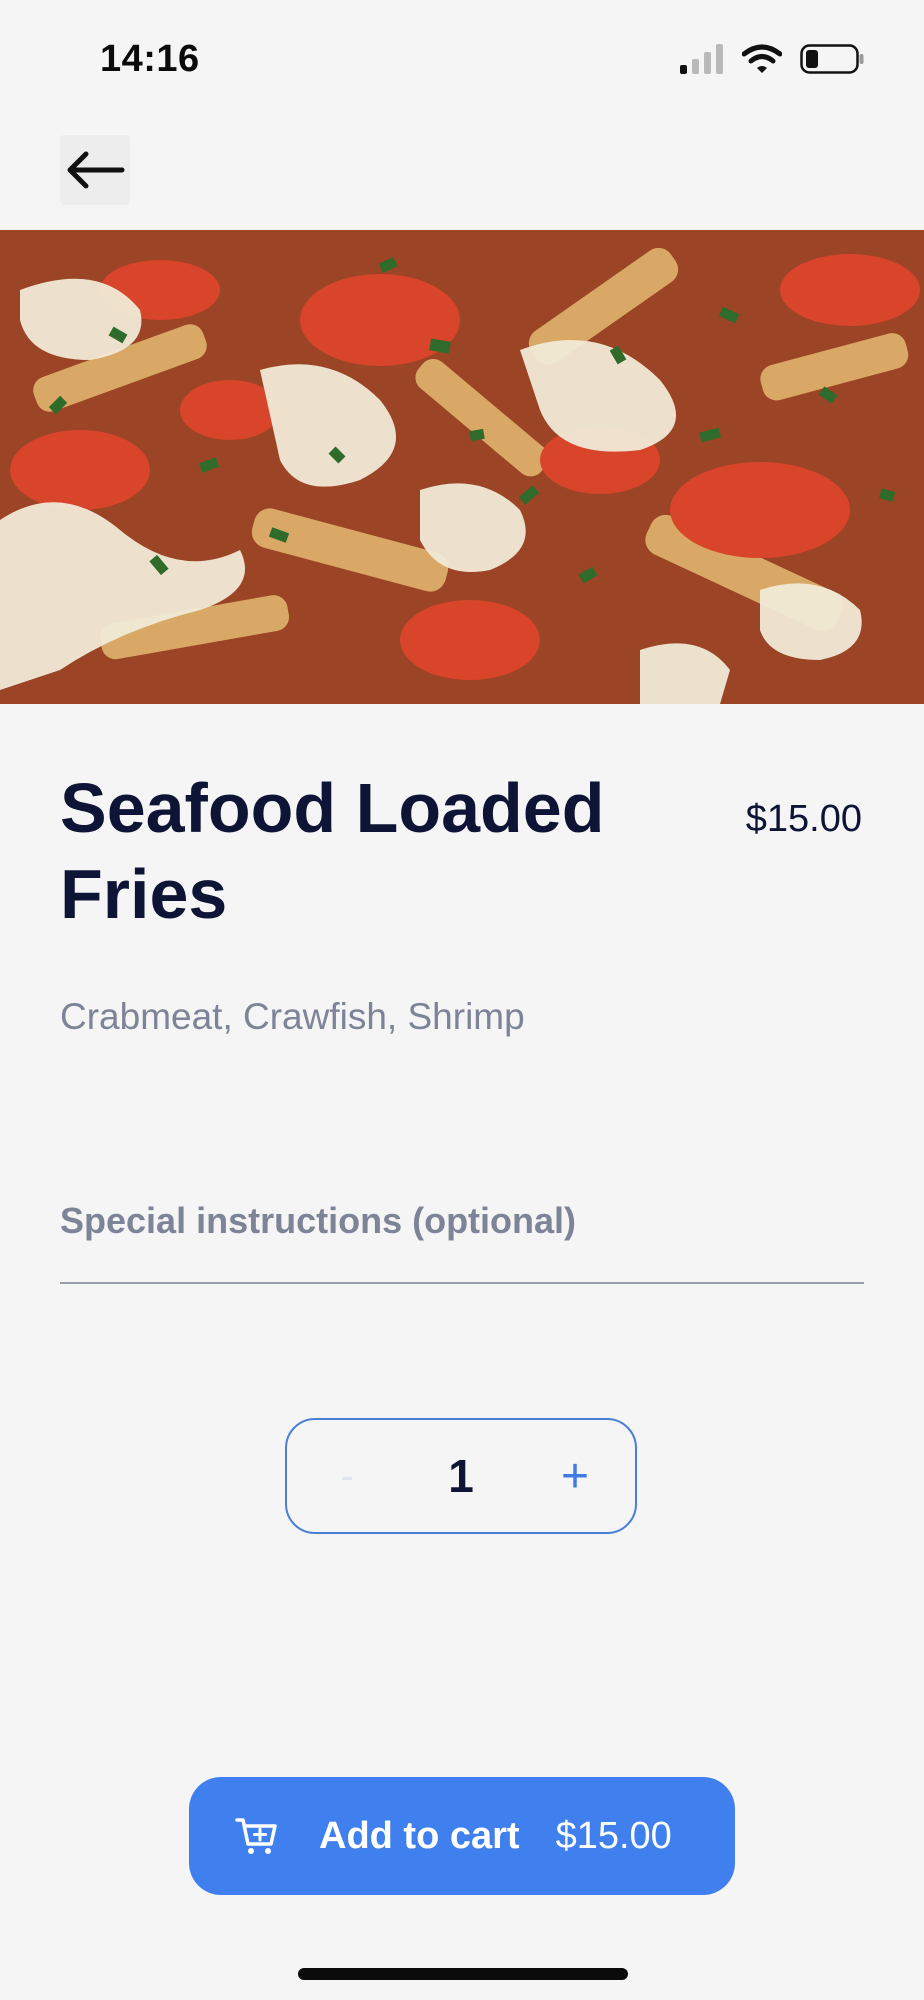  I want to click on cart-plus-icon, so click(256, 1836).